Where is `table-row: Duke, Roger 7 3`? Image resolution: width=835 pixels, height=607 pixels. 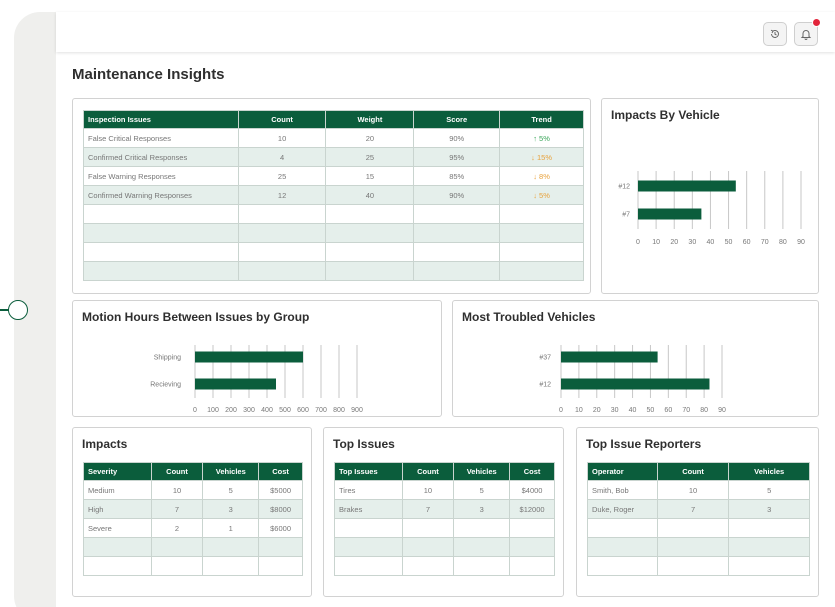
table-row: Duke, Roger 7 3 is located at coordinates (698, 509).